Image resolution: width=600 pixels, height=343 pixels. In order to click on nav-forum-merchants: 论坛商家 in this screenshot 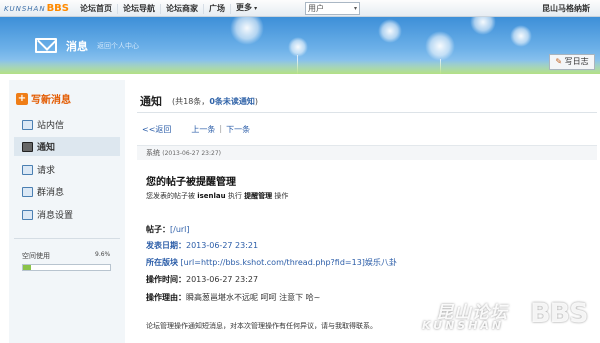, I will do `click(182, 8)`.